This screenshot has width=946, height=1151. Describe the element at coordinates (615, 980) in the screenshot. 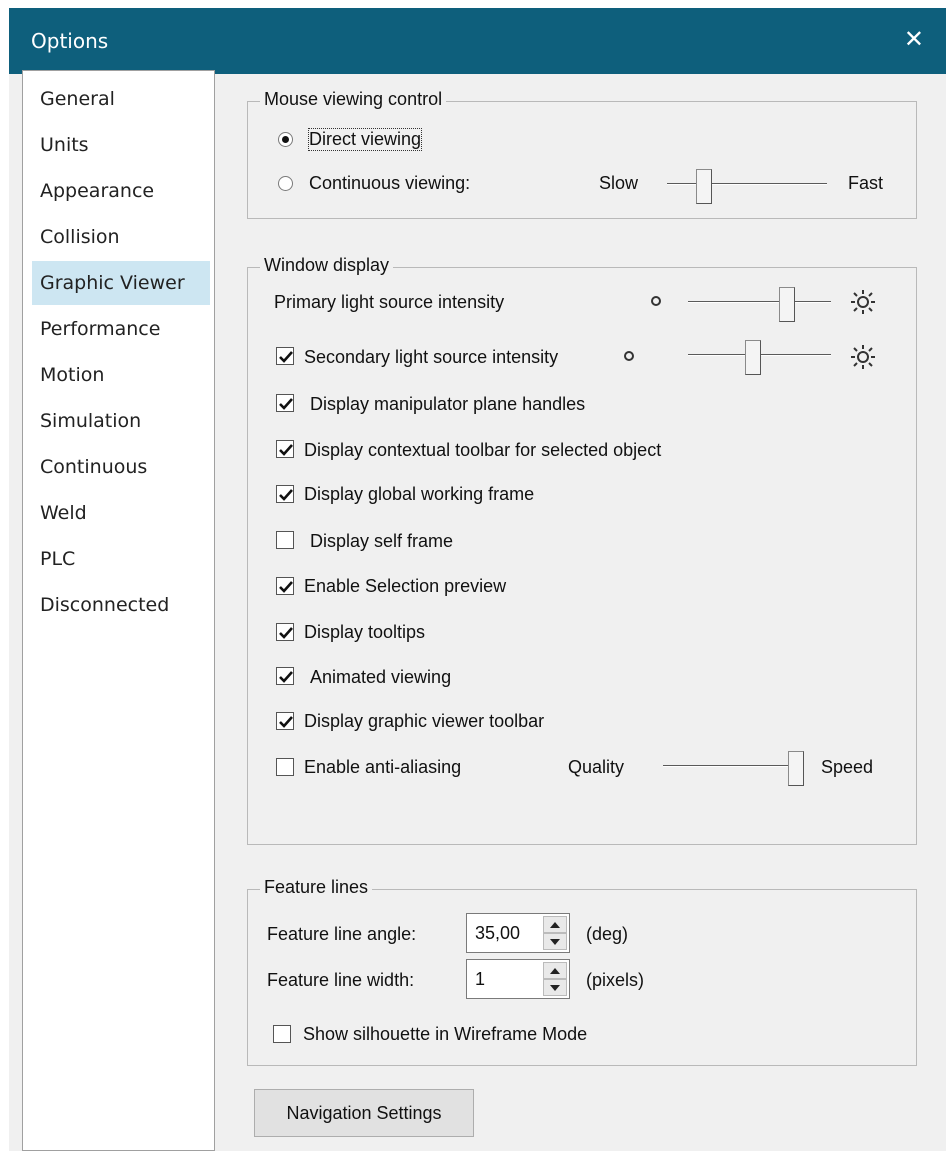

I see `feature-width-unit: (pixels)` at that location.